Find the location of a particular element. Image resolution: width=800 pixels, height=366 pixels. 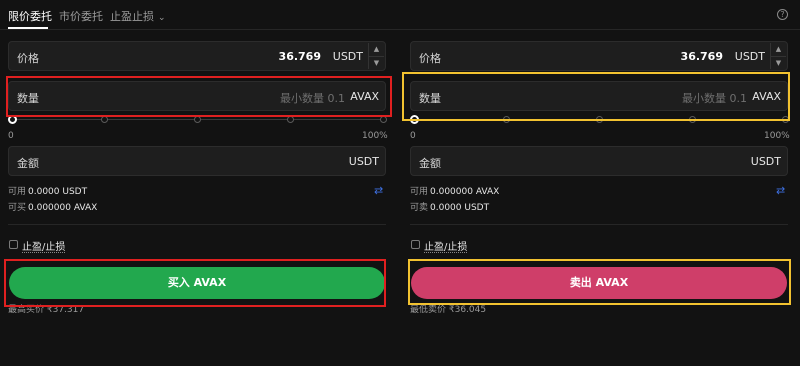

sell-quantity-unit: AVAX is located at coordinates (766, 96).